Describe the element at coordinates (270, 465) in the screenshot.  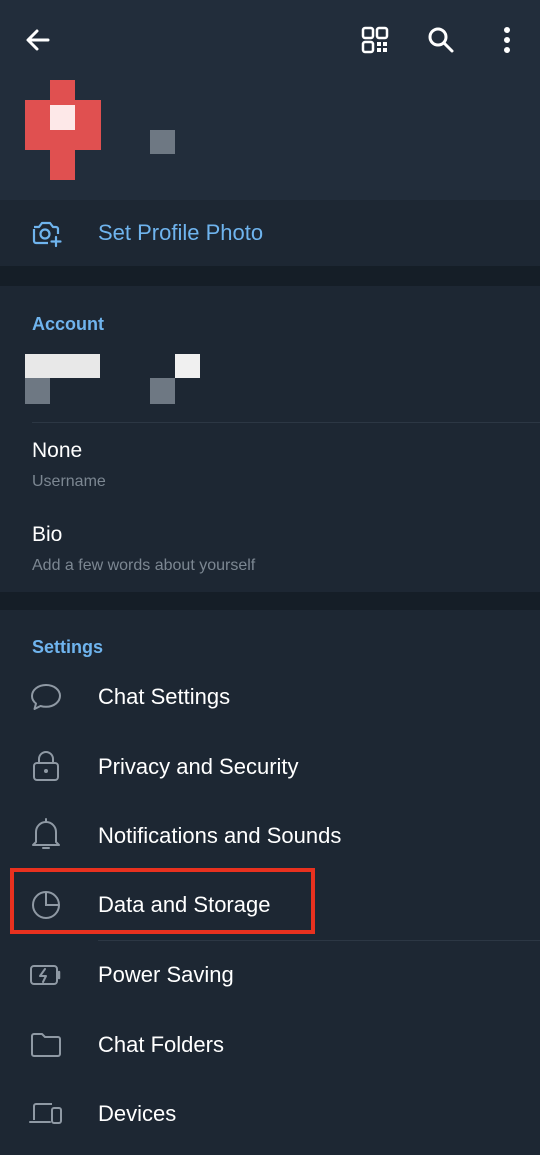
I see `username-row: None Username` at that location.